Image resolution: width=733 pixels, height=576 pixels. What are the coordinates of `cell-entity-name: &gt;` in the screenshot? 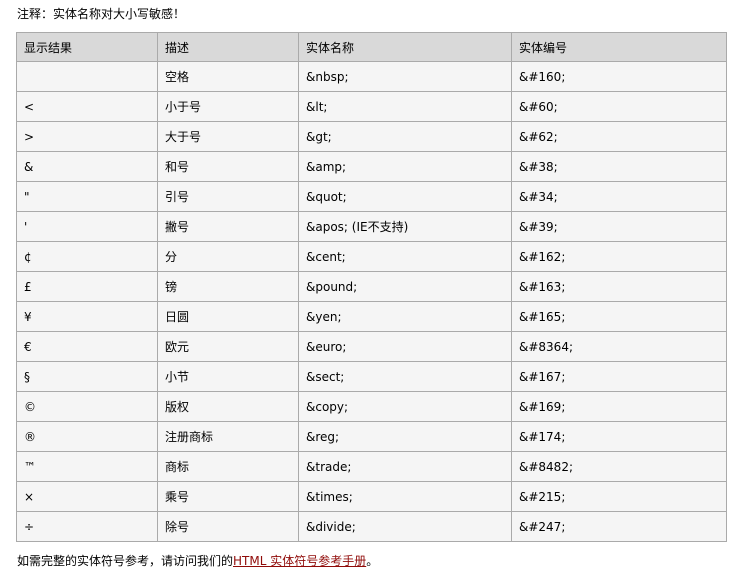 It's located at (405, 136).